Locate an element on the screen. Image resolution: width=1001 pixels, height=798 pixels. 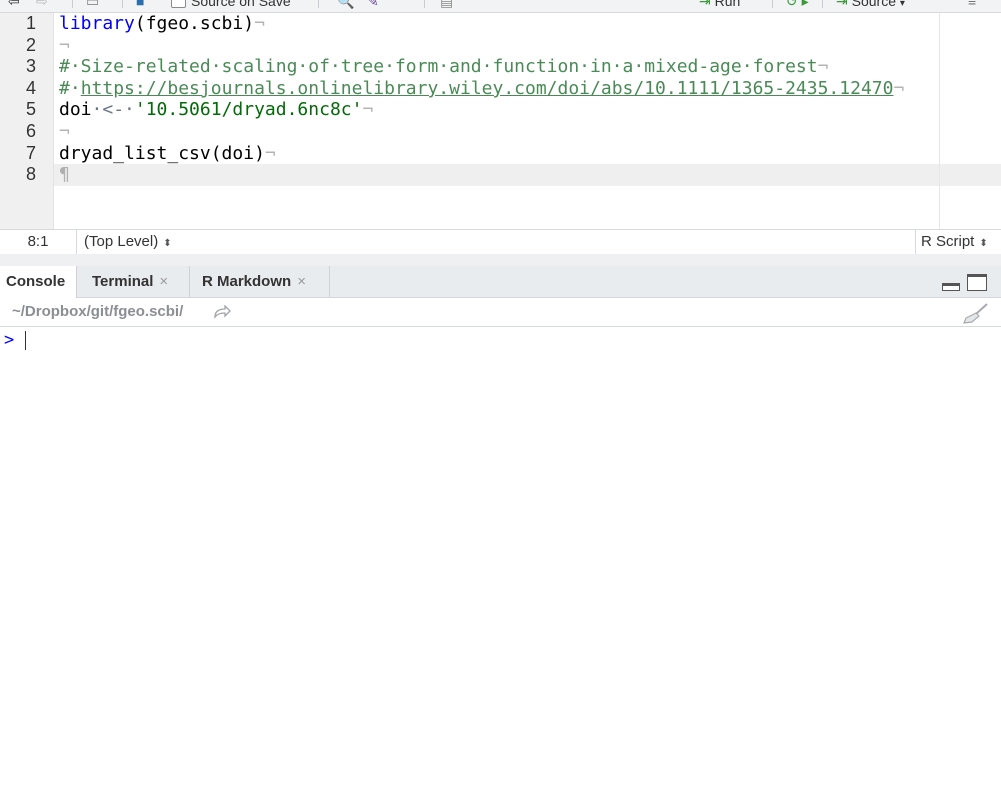
file-type-selector: R Script ⬍ is located at coordinates (958, 242).